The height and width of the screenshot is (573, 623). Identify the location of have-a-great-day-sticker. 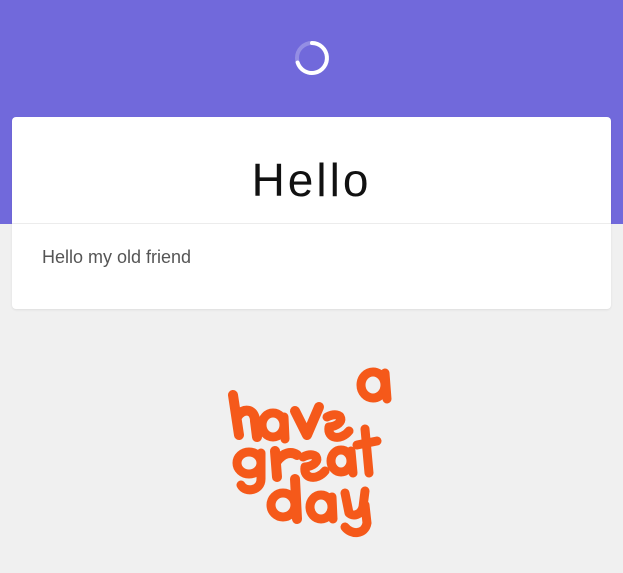
(310, 452).